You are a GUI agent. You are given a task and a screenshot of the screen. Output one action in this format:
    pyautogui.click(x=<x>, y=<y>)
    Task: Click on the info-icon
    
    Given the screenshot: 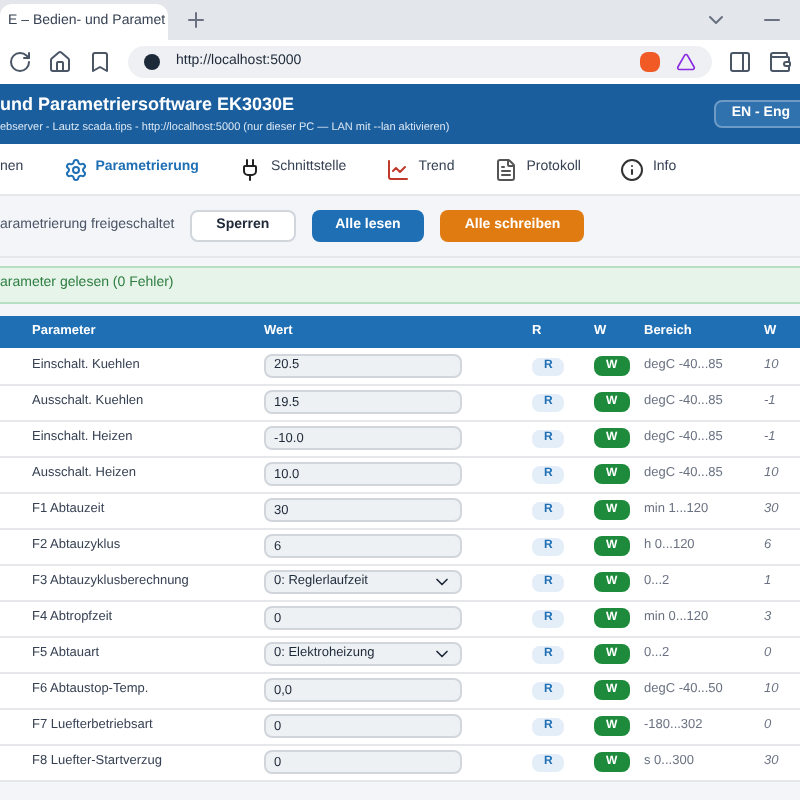 What is the action you would take?
    pyautogui.click(x=632, y=169)
    